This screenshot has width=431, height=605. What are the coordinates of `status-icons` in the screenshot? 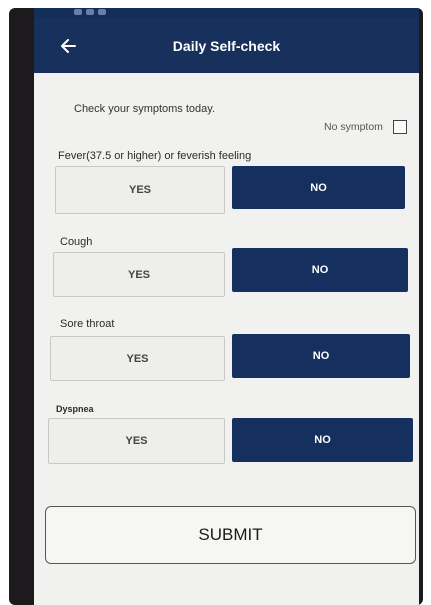 It's located at (90, 12).